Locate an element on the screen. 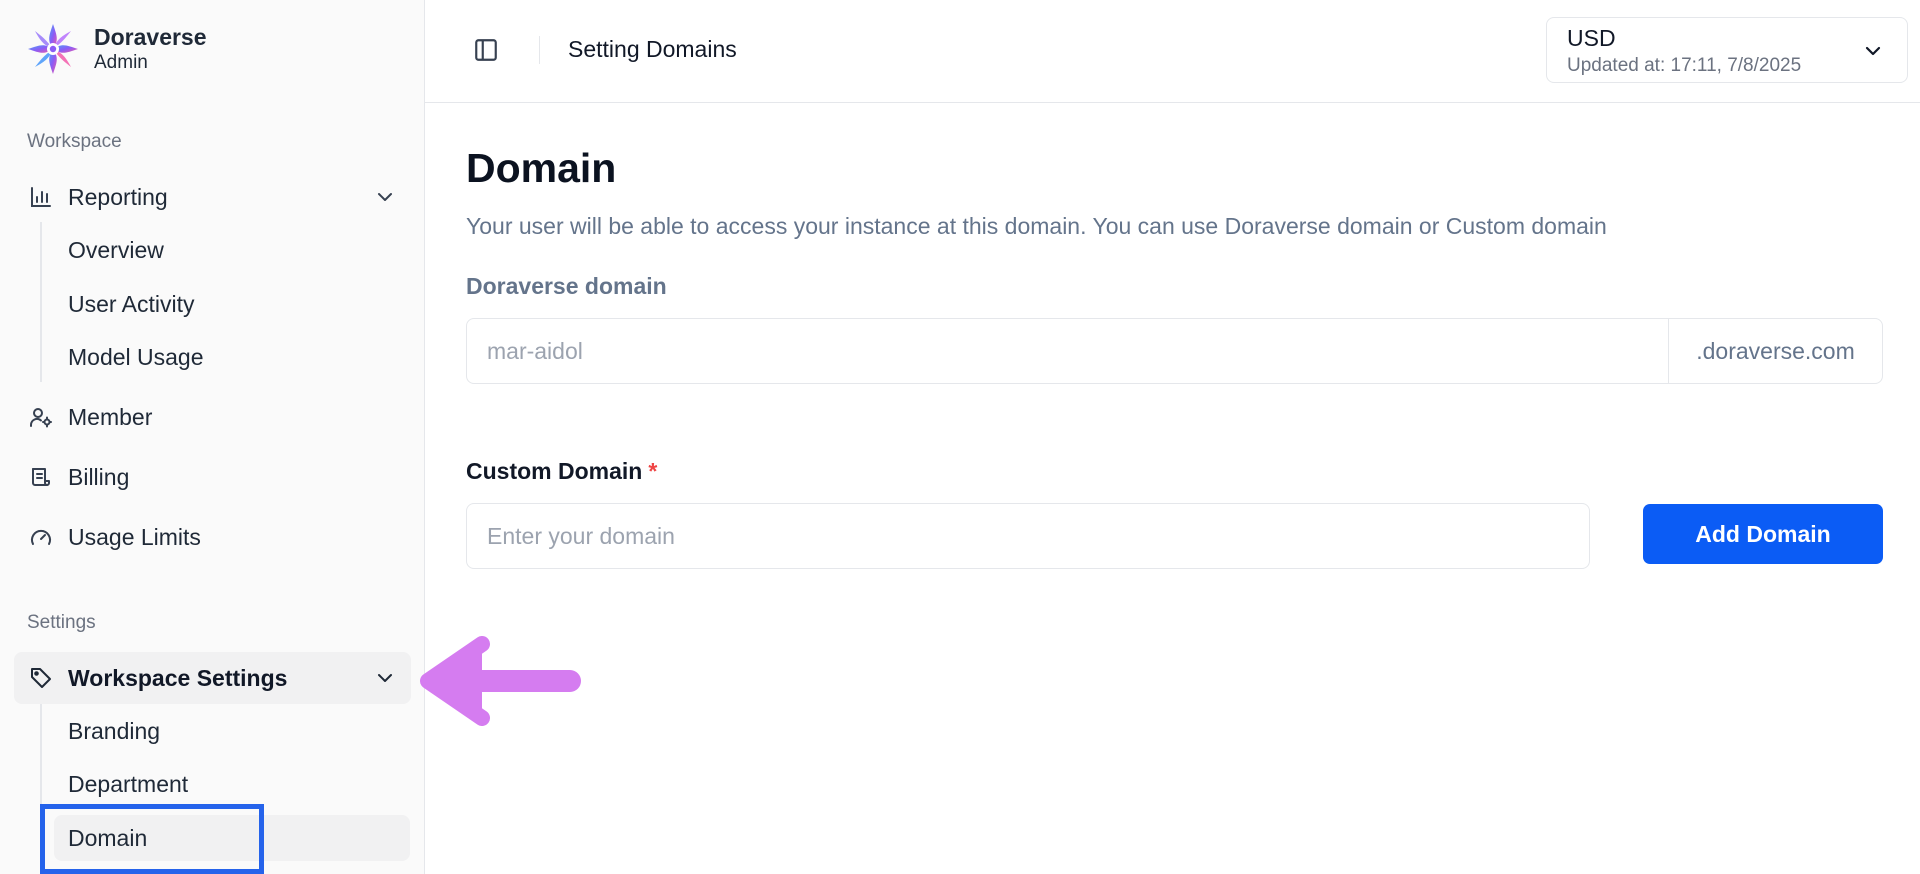 The width and height of the screenshot is (1920, 874). sidebar-toggle-icon is located at coordinates (486, 50).